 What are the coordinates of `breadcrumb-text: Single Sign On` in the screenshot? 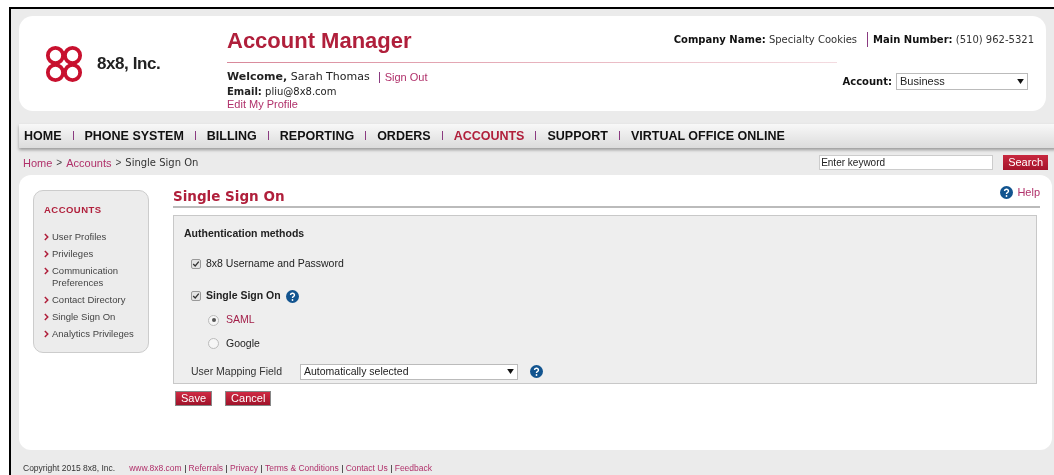 It's located at (162, 163).